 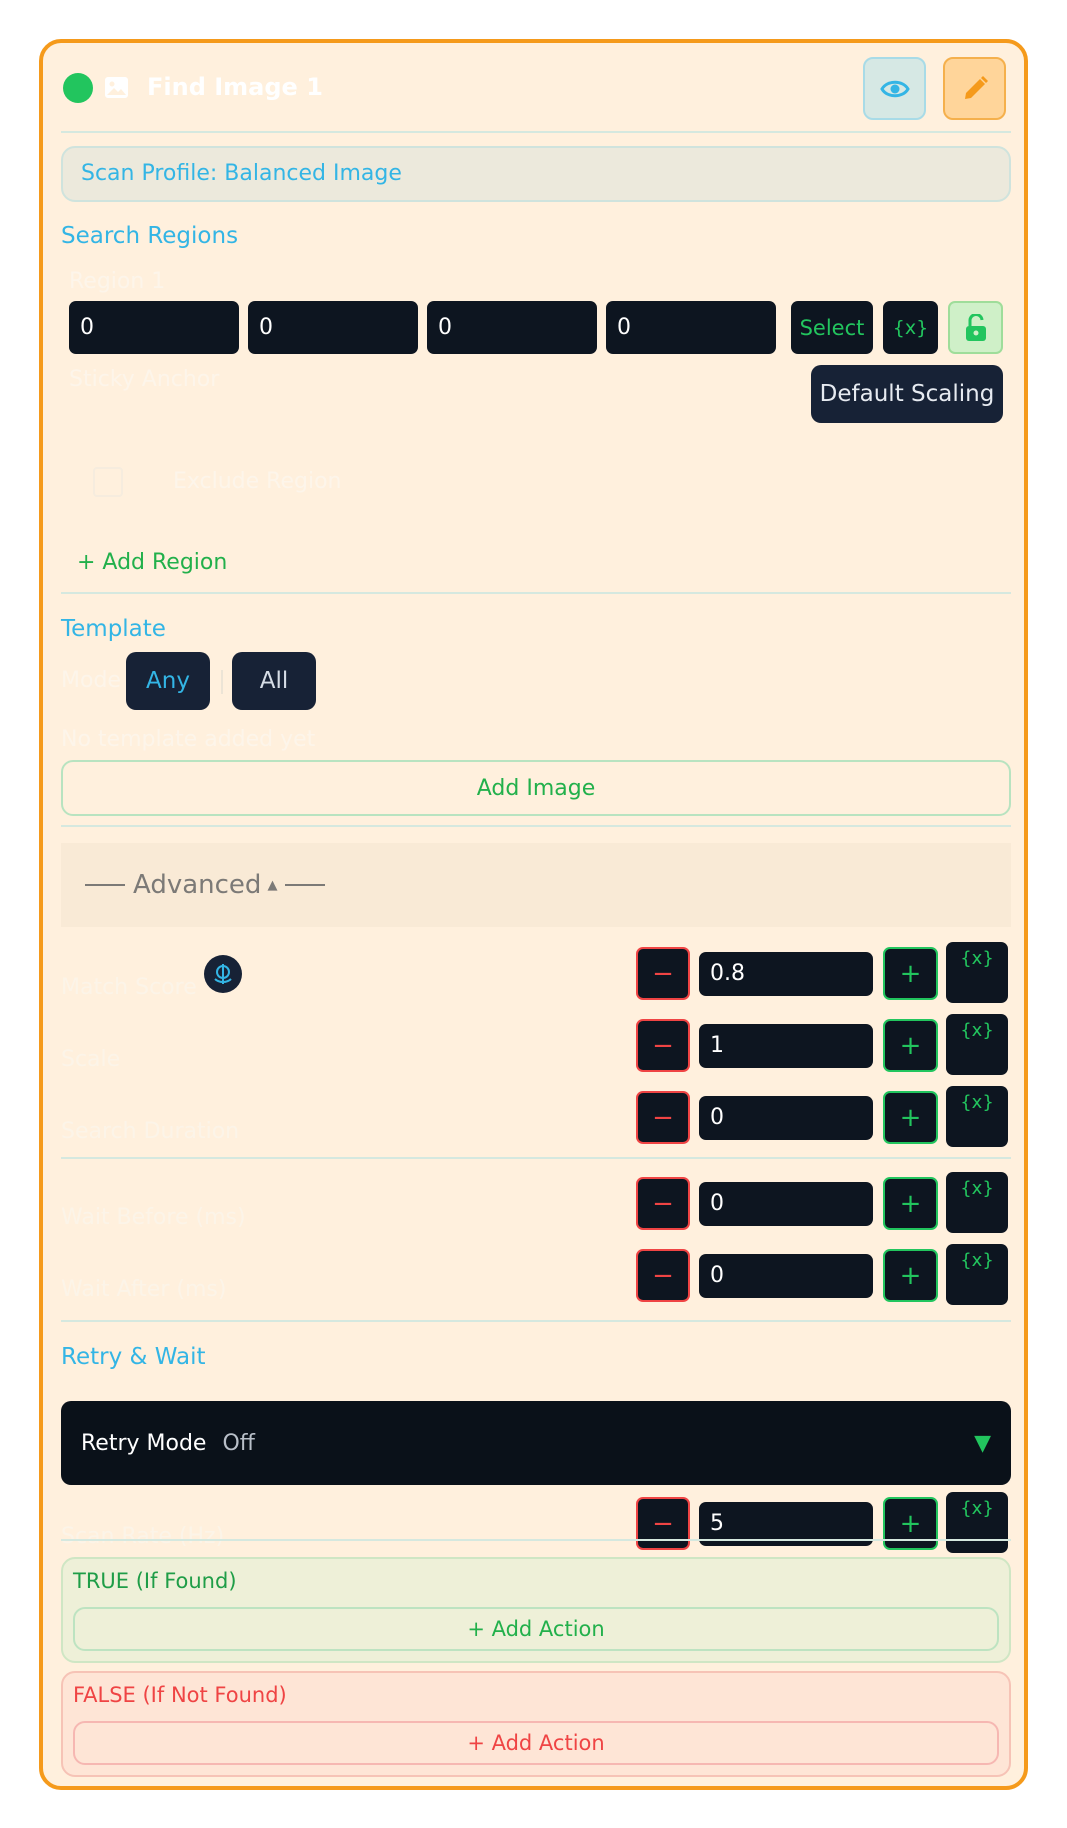 I want to click on template-heading: Template, so click(x=113, y=629).